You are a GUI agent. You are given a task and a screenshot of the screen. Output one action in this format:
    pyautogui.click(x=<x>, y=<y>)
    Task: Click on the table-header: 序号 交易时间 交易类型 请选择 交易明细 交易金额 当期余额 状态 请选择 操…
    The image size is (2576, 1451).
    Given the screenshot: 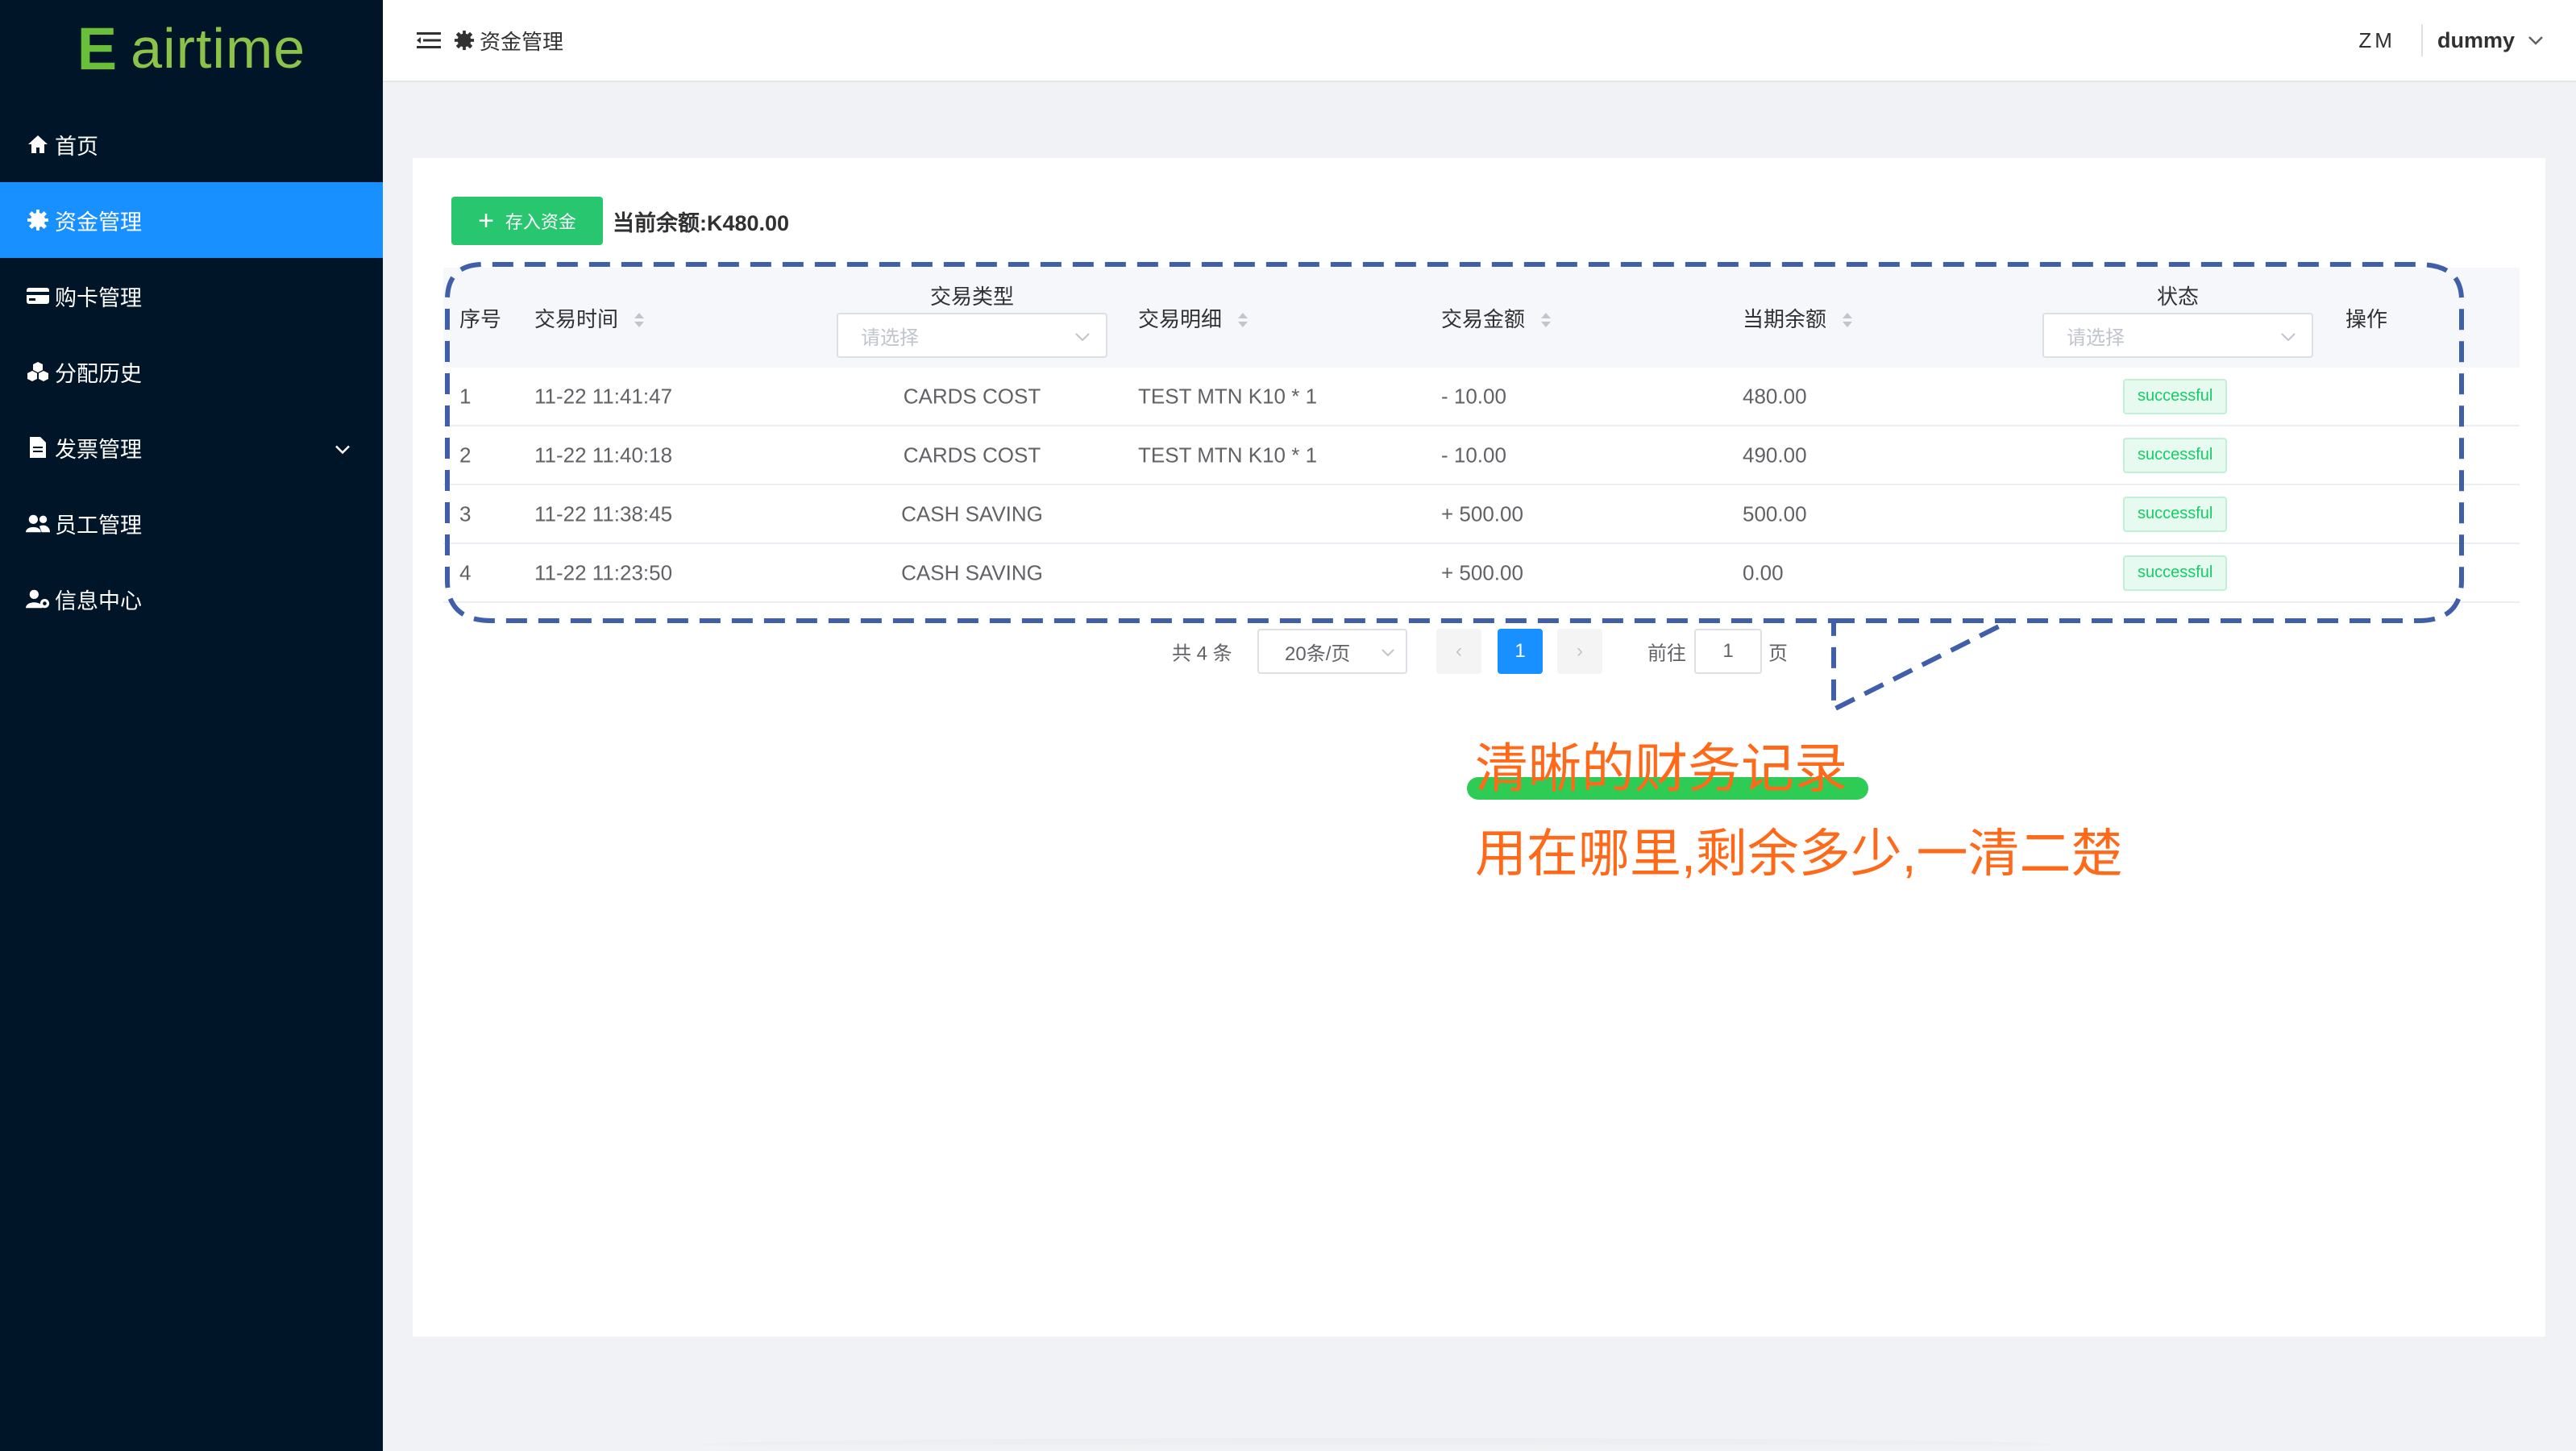 What is the action you would take?
    pyautogui.click(x=1481, y=318)
    